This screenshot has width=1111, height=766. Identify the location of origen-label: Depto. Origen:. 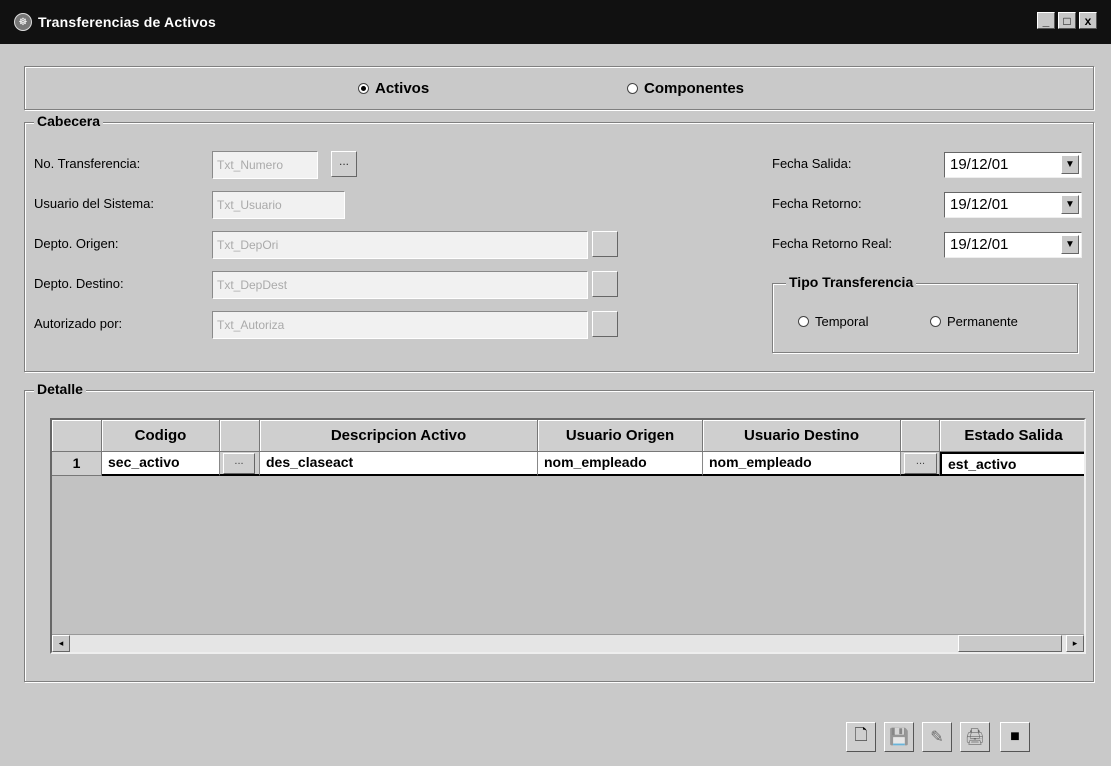
(76, 243).